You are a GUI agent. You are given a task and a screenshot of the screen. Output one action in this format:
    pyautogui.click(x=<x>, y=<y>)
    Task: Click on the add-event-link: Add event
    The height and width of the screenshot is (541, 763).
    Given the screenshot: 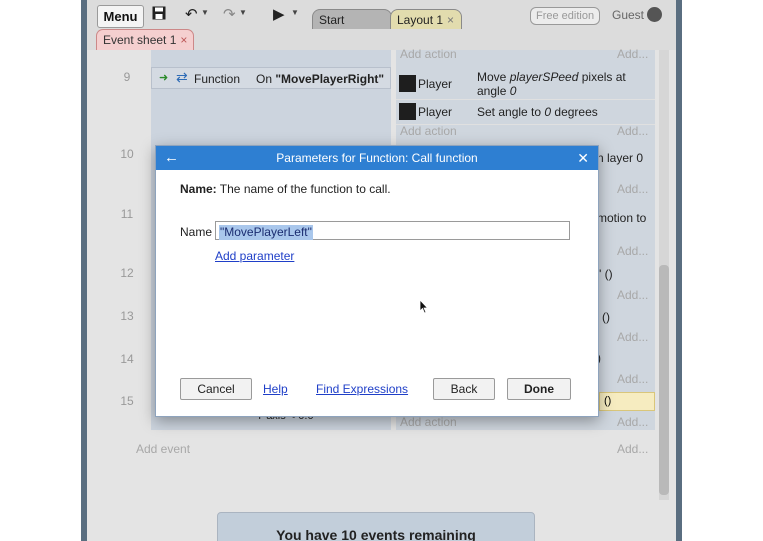 What is the action you would take?
    pyautogui.click(x=163, y=449)
    